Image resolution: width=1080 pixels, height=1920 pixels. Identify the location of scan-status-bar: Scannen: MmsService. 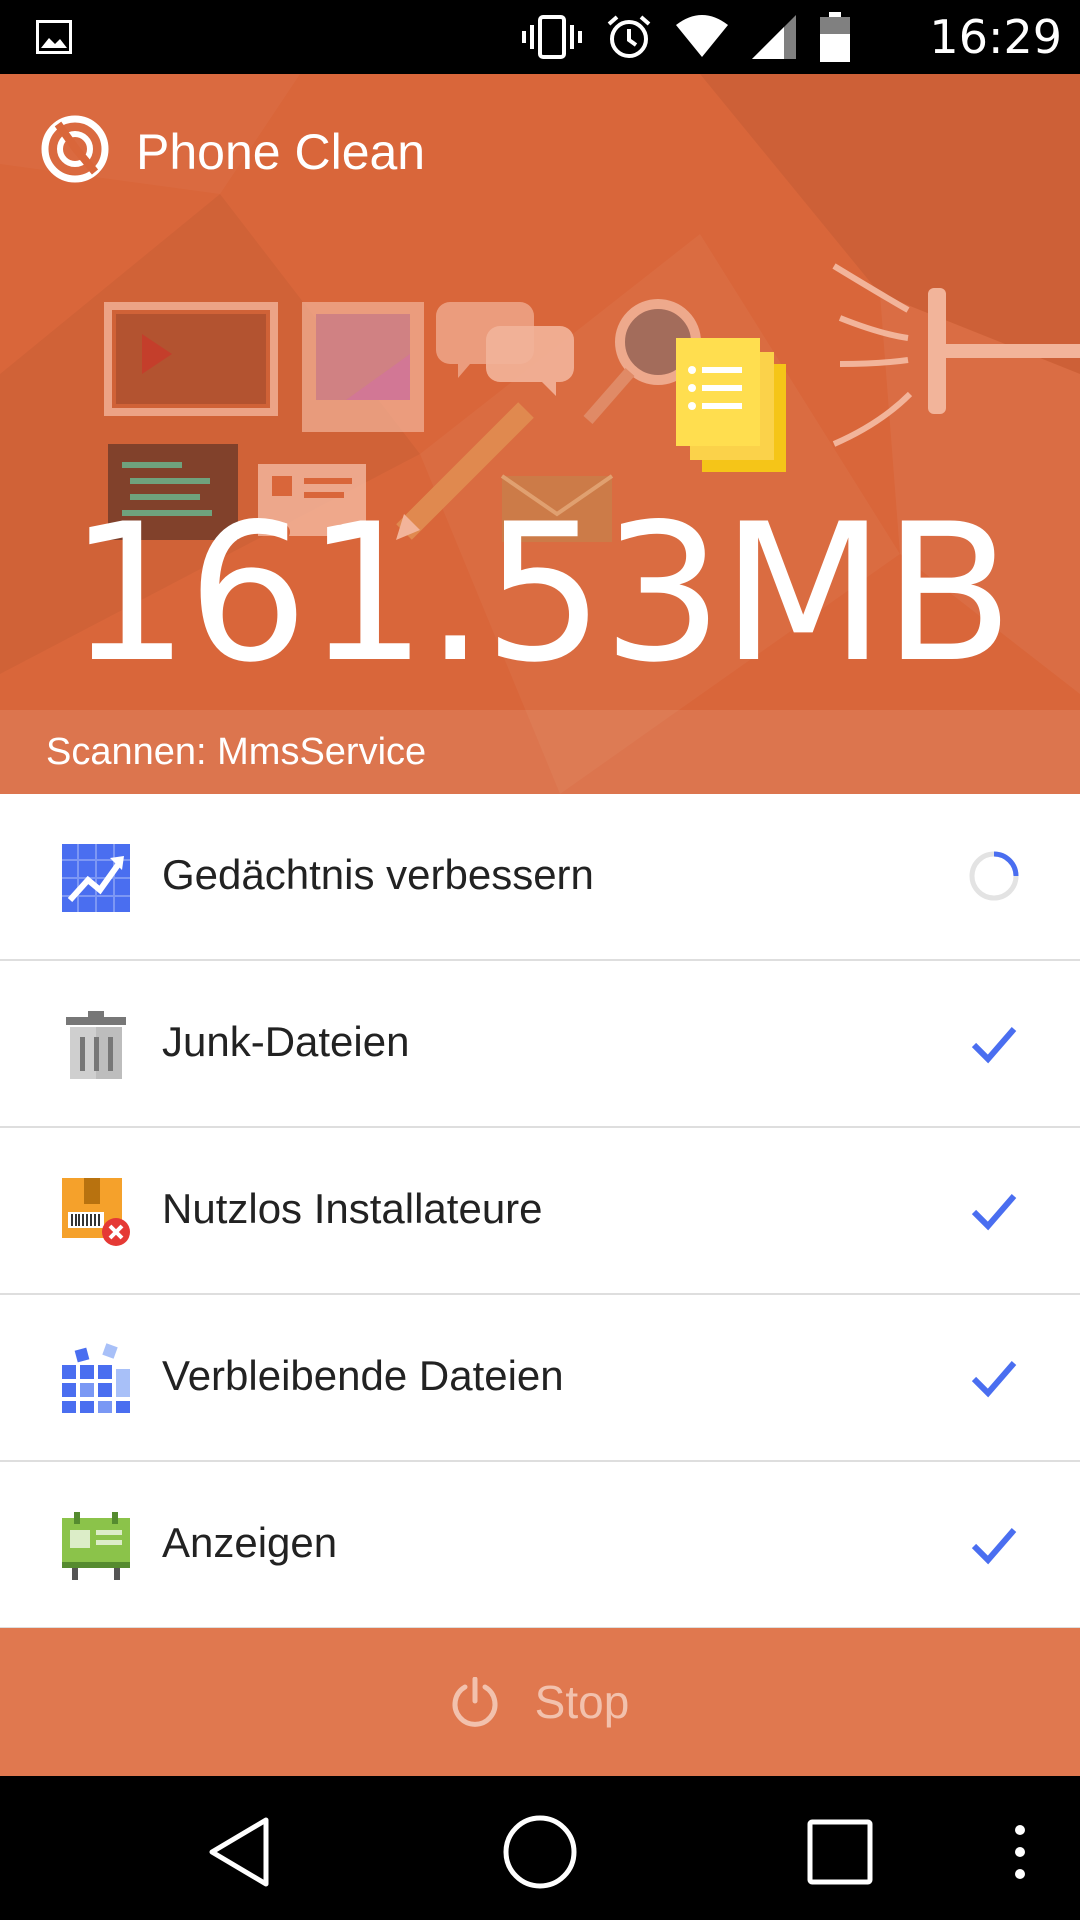
(540, 752).